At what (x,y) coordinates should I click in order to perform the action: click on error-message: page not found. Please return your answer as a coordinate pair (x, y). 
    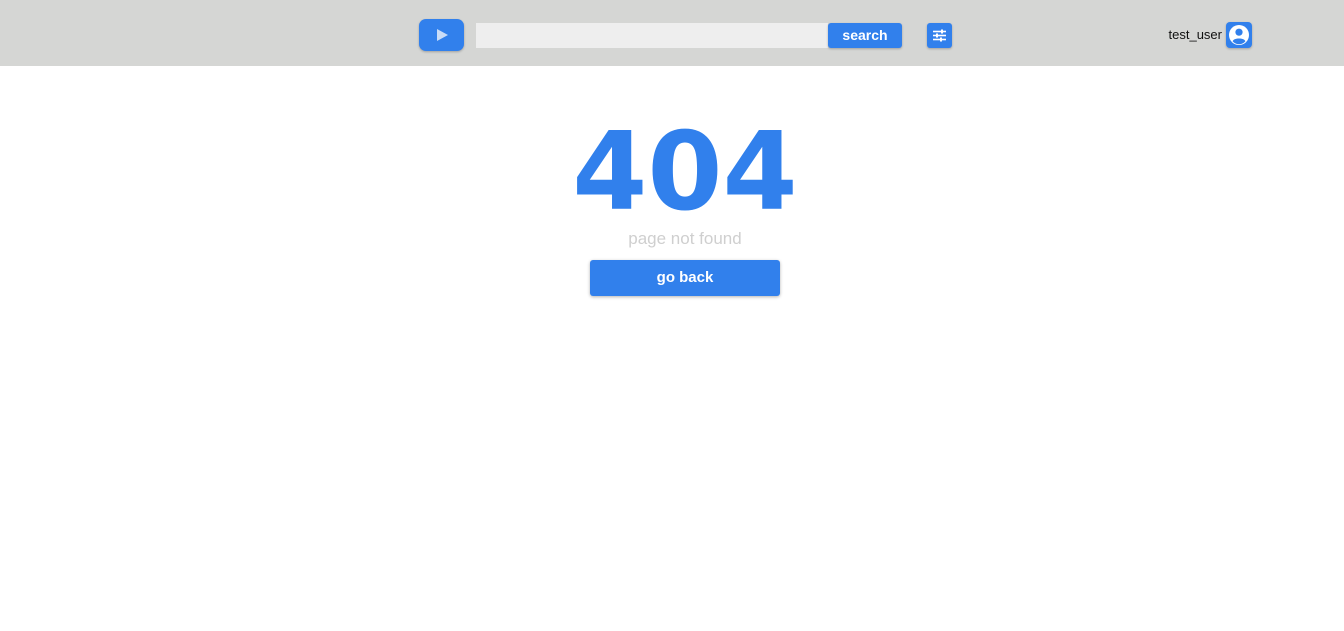
    Looking at the image, I should click on (685, 238).